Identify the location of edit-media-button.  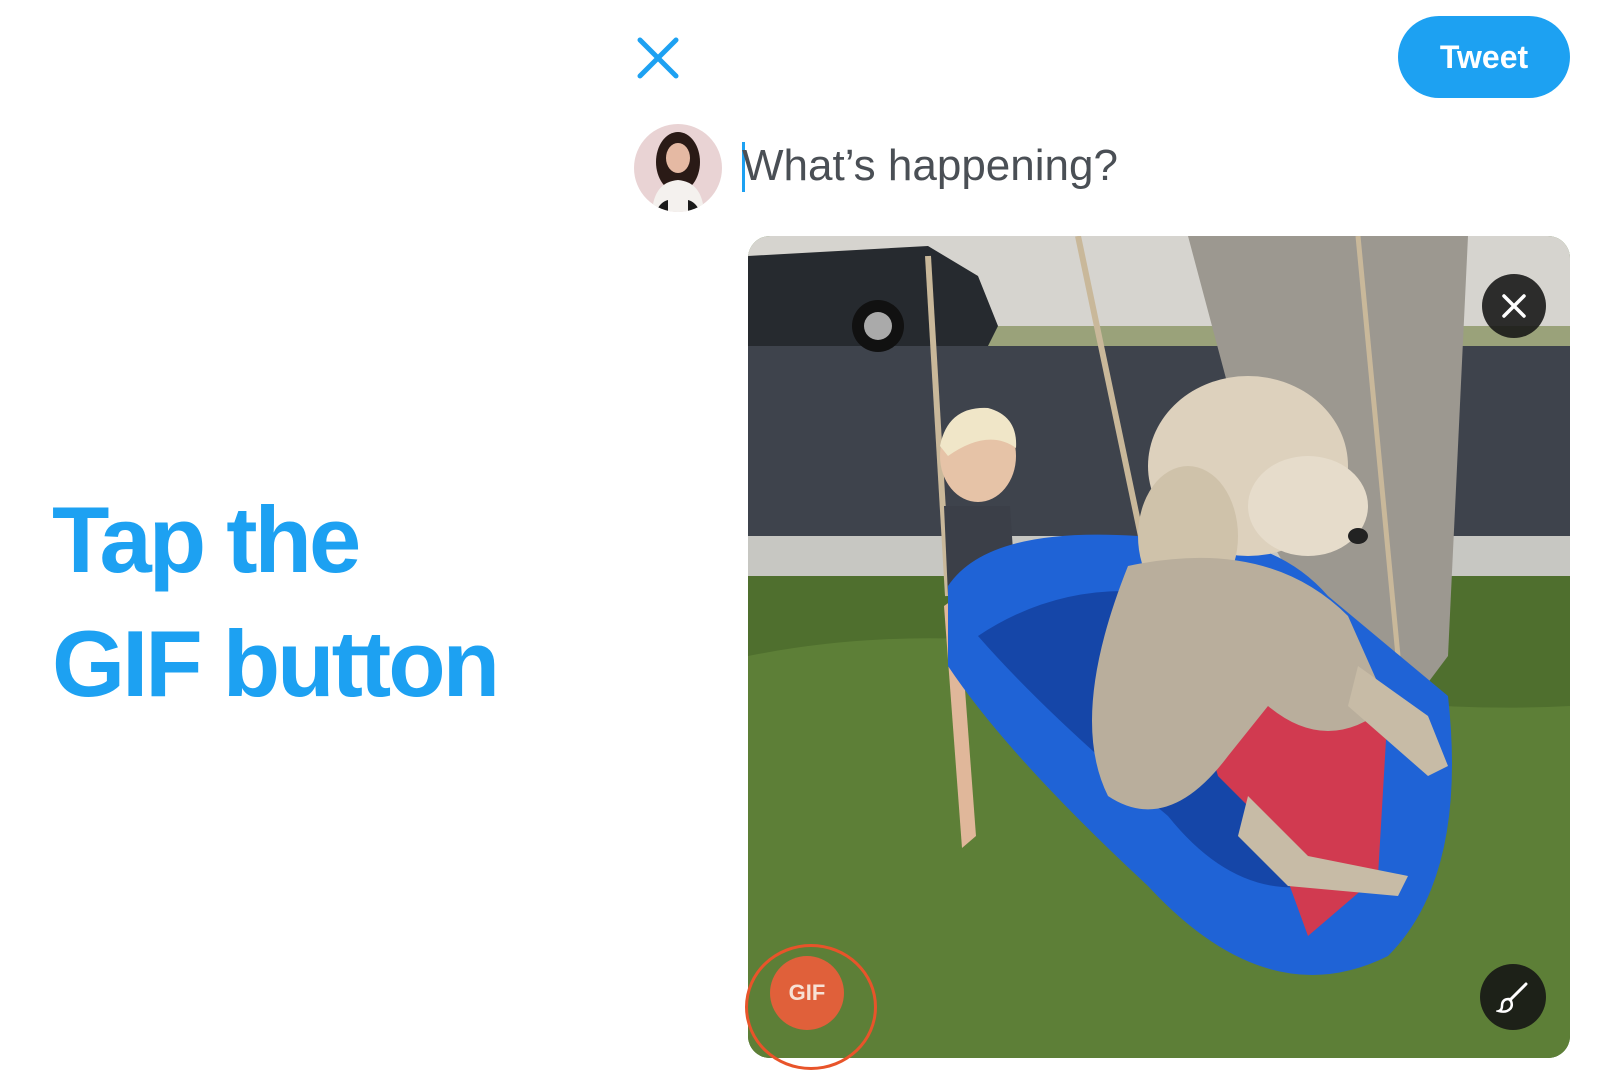
(1513, 997).